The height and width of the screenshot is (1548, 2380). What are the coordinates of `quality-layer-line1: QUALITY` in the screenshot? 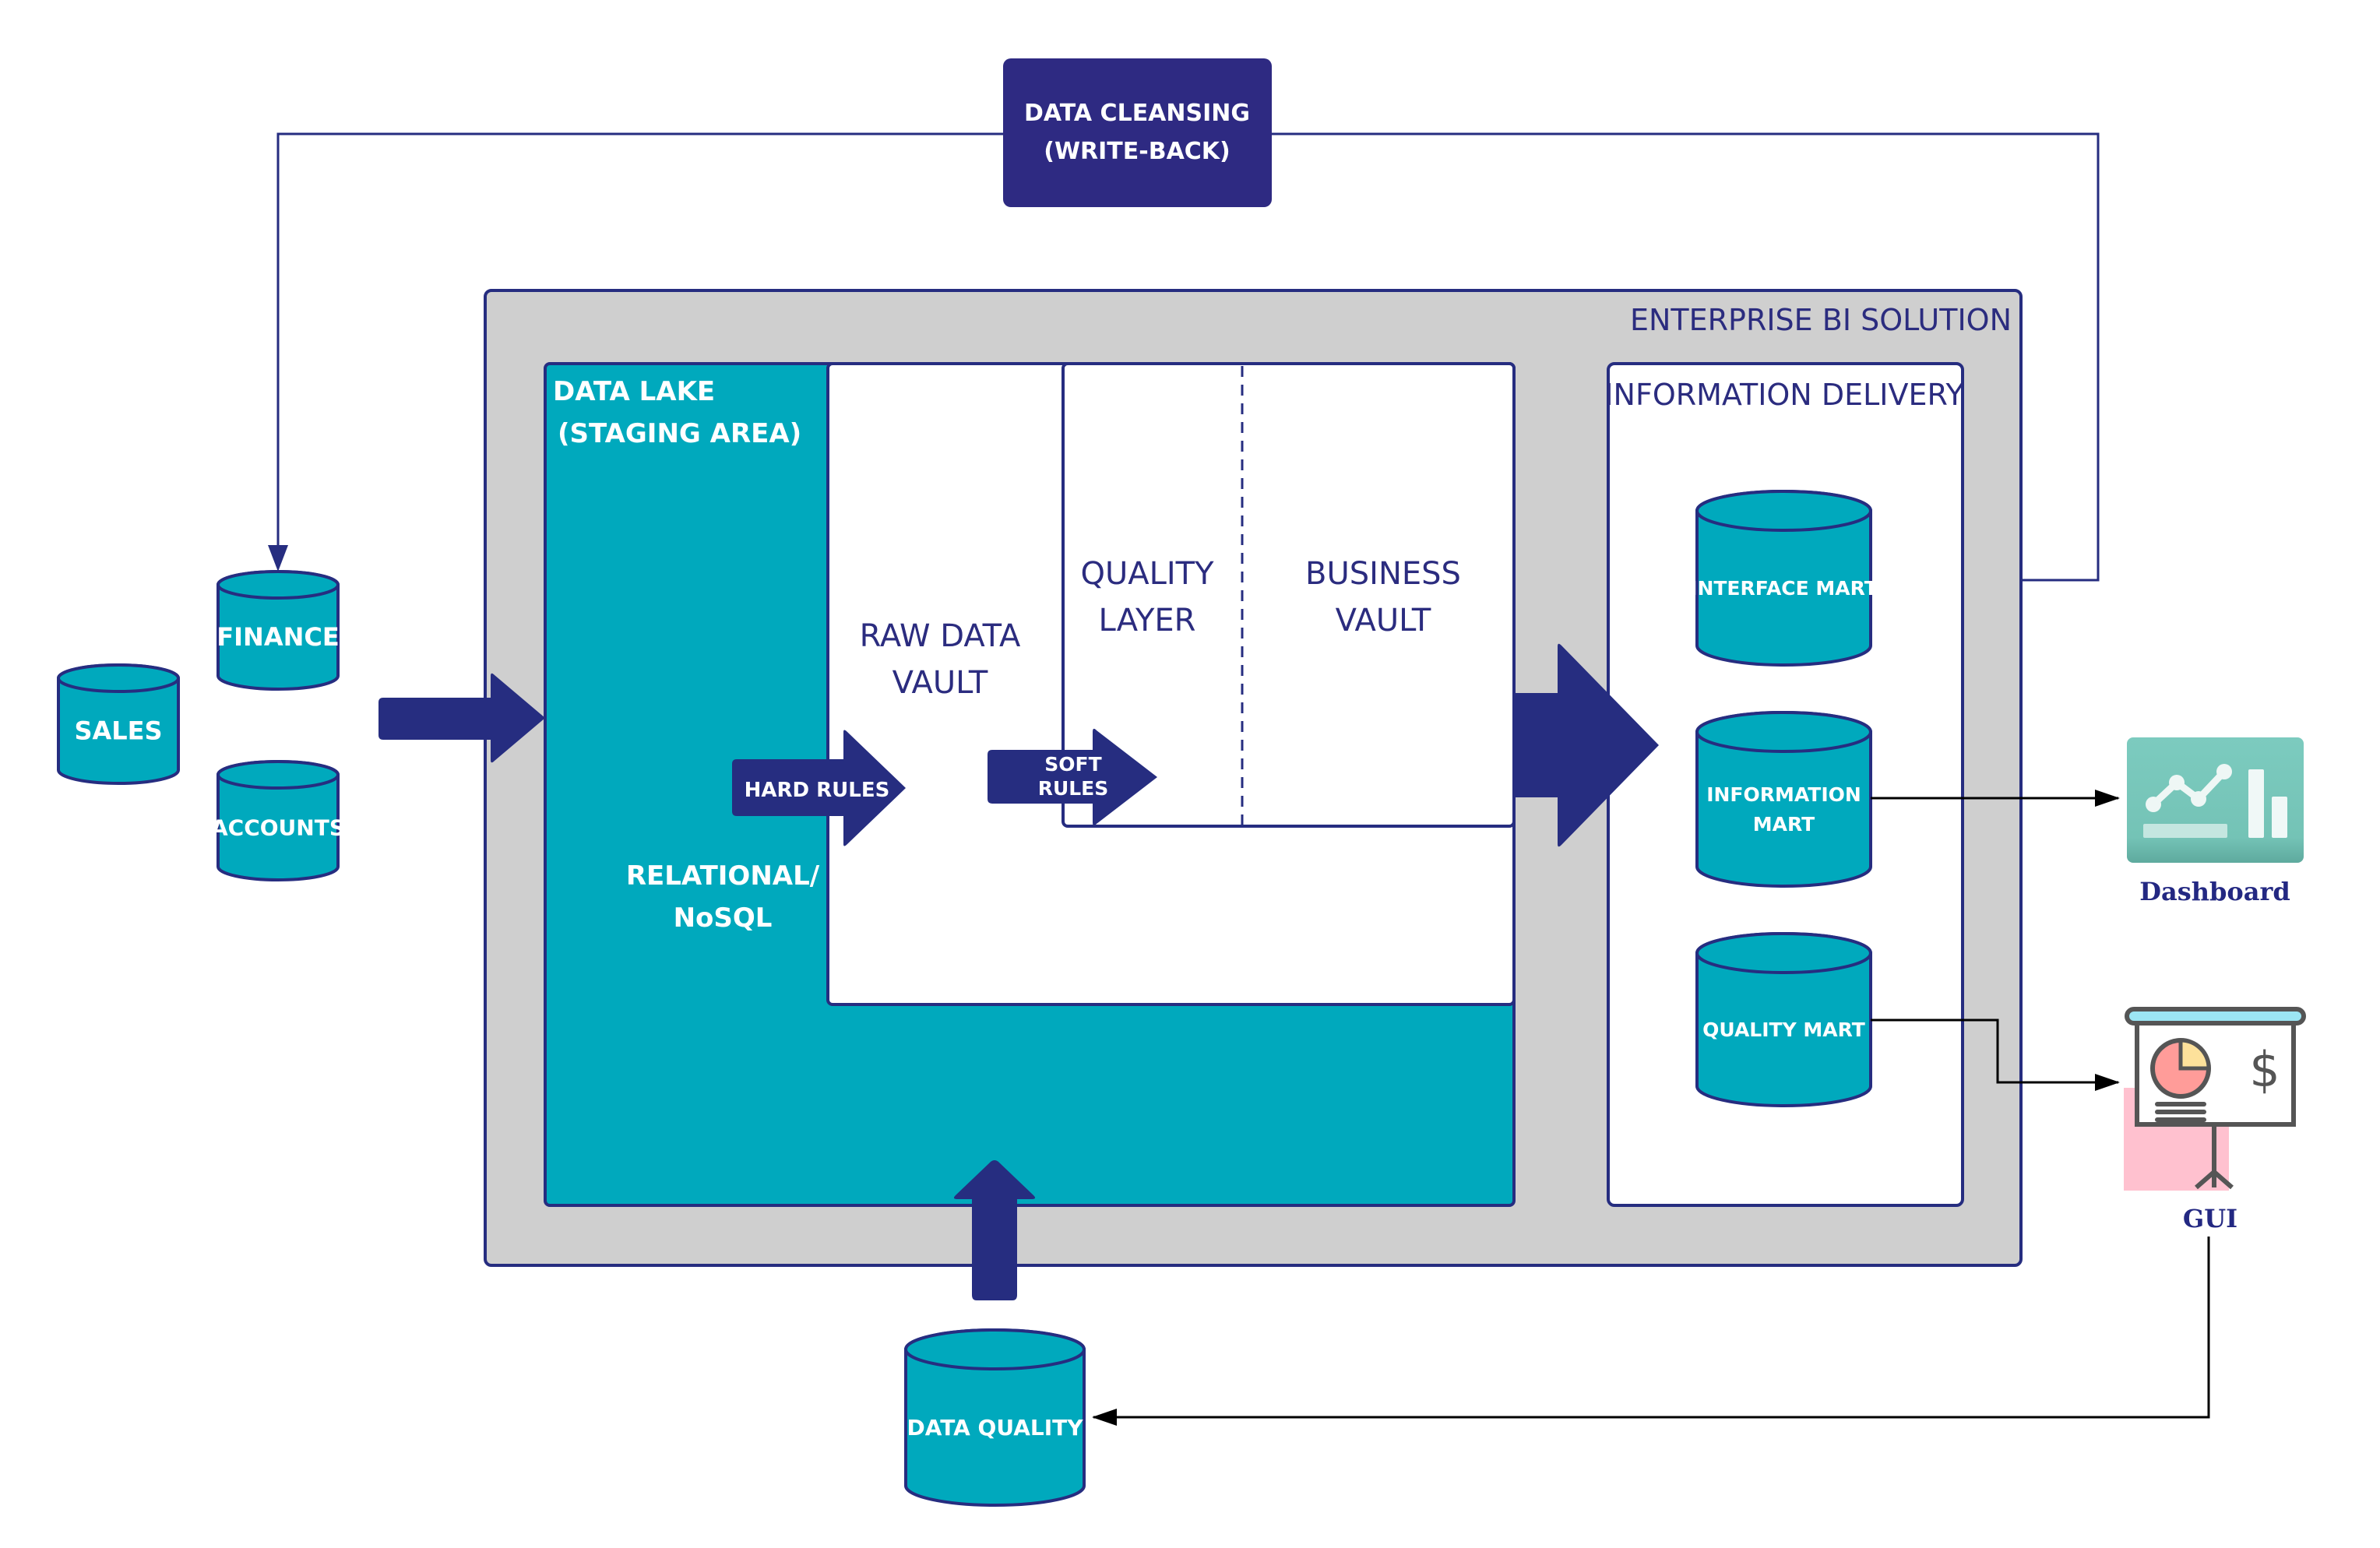 It's located at (1147, 574).